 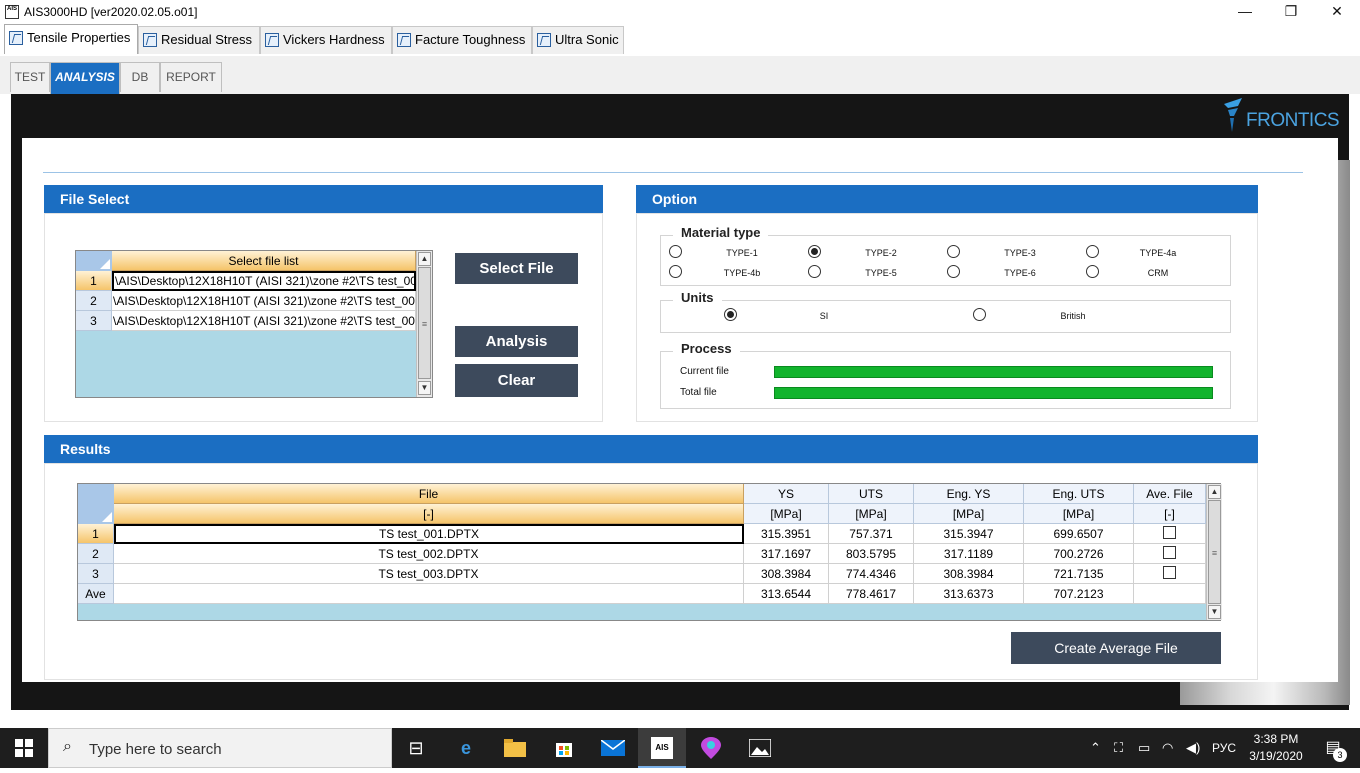 I want to click on radio-si, so click(x=730, y=314).